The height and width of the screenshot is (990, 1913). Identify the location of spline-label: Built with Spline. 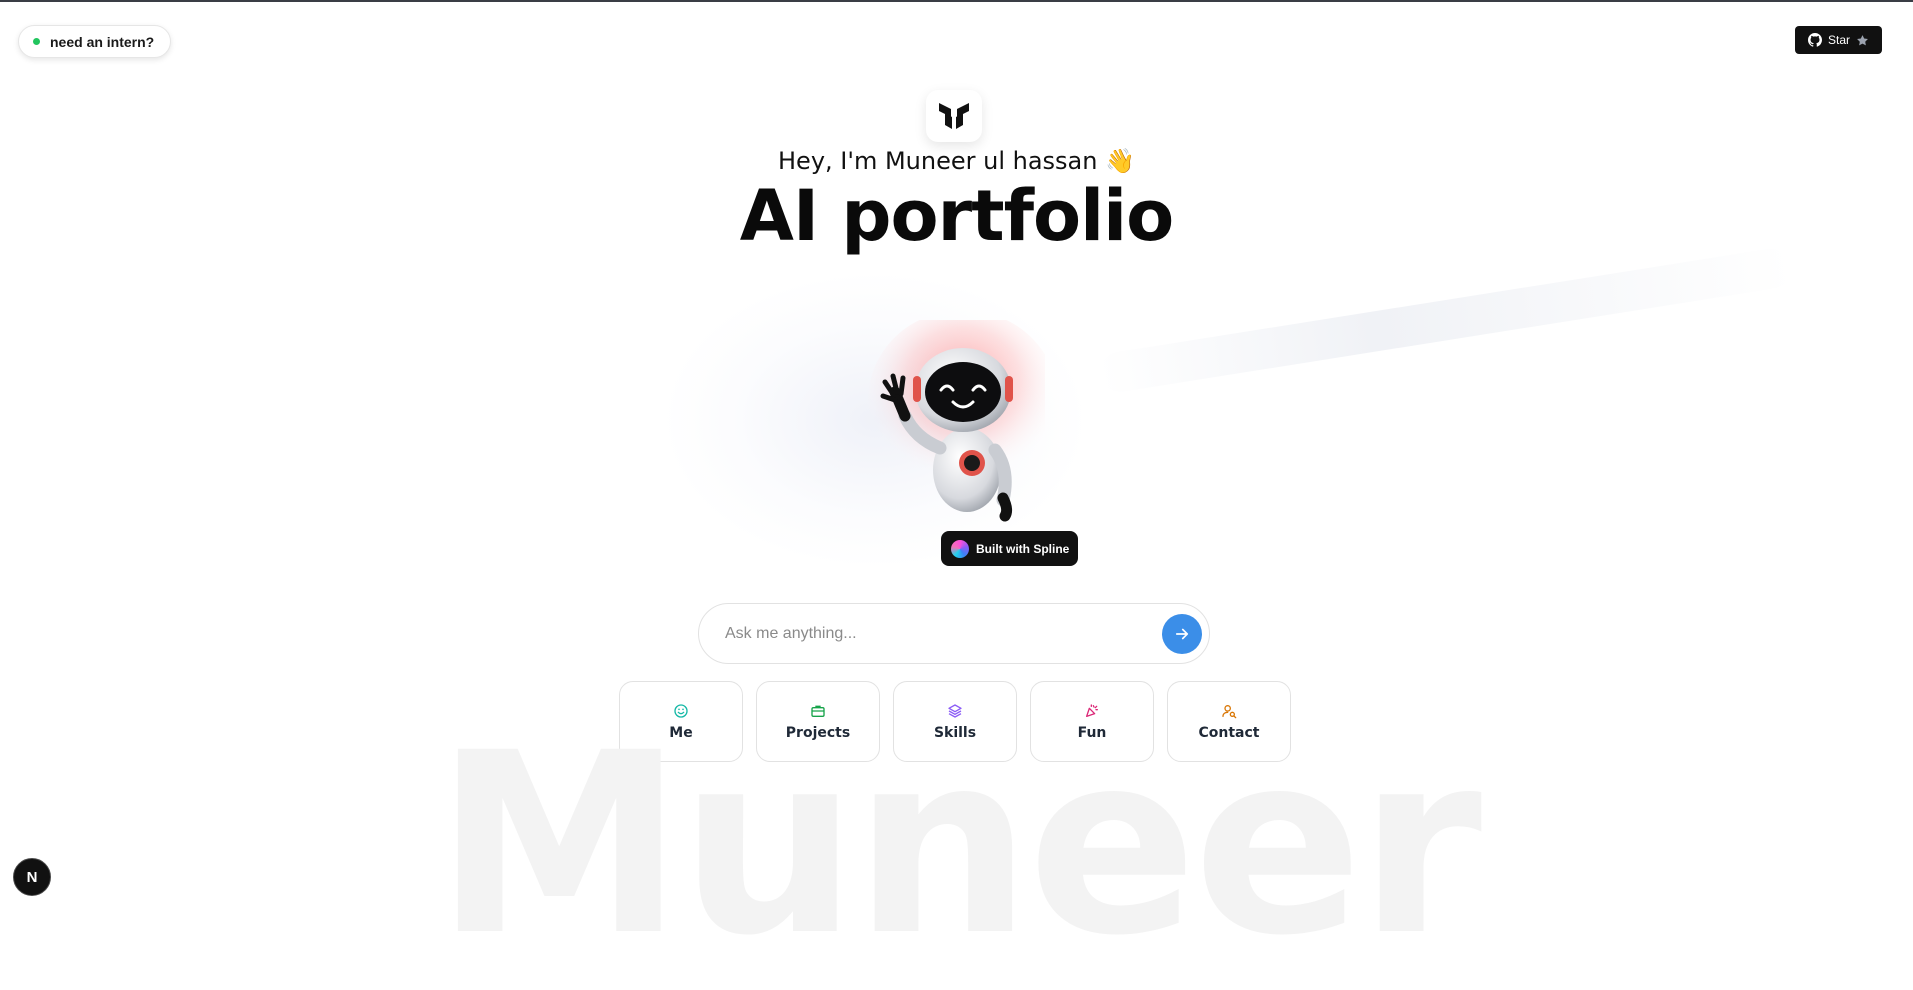
(1023, 548).